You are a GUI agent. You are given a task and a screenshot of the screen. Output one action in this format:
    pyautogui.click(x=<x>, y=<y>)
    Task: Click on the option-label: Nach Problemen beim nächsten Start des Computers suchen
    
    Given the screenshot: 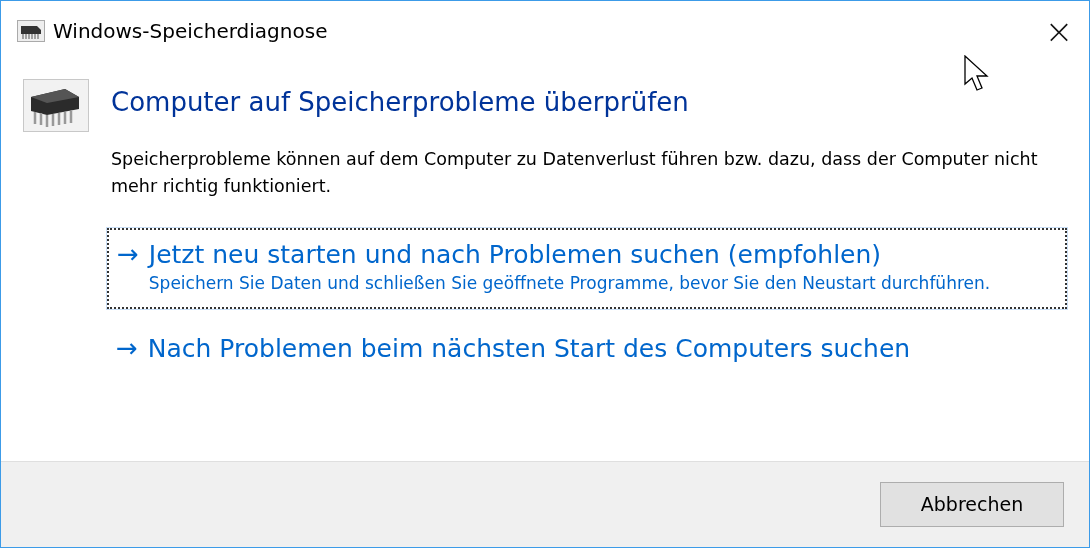 What is the action you would take?
    pyautogui.click(x=529, y=348)
    